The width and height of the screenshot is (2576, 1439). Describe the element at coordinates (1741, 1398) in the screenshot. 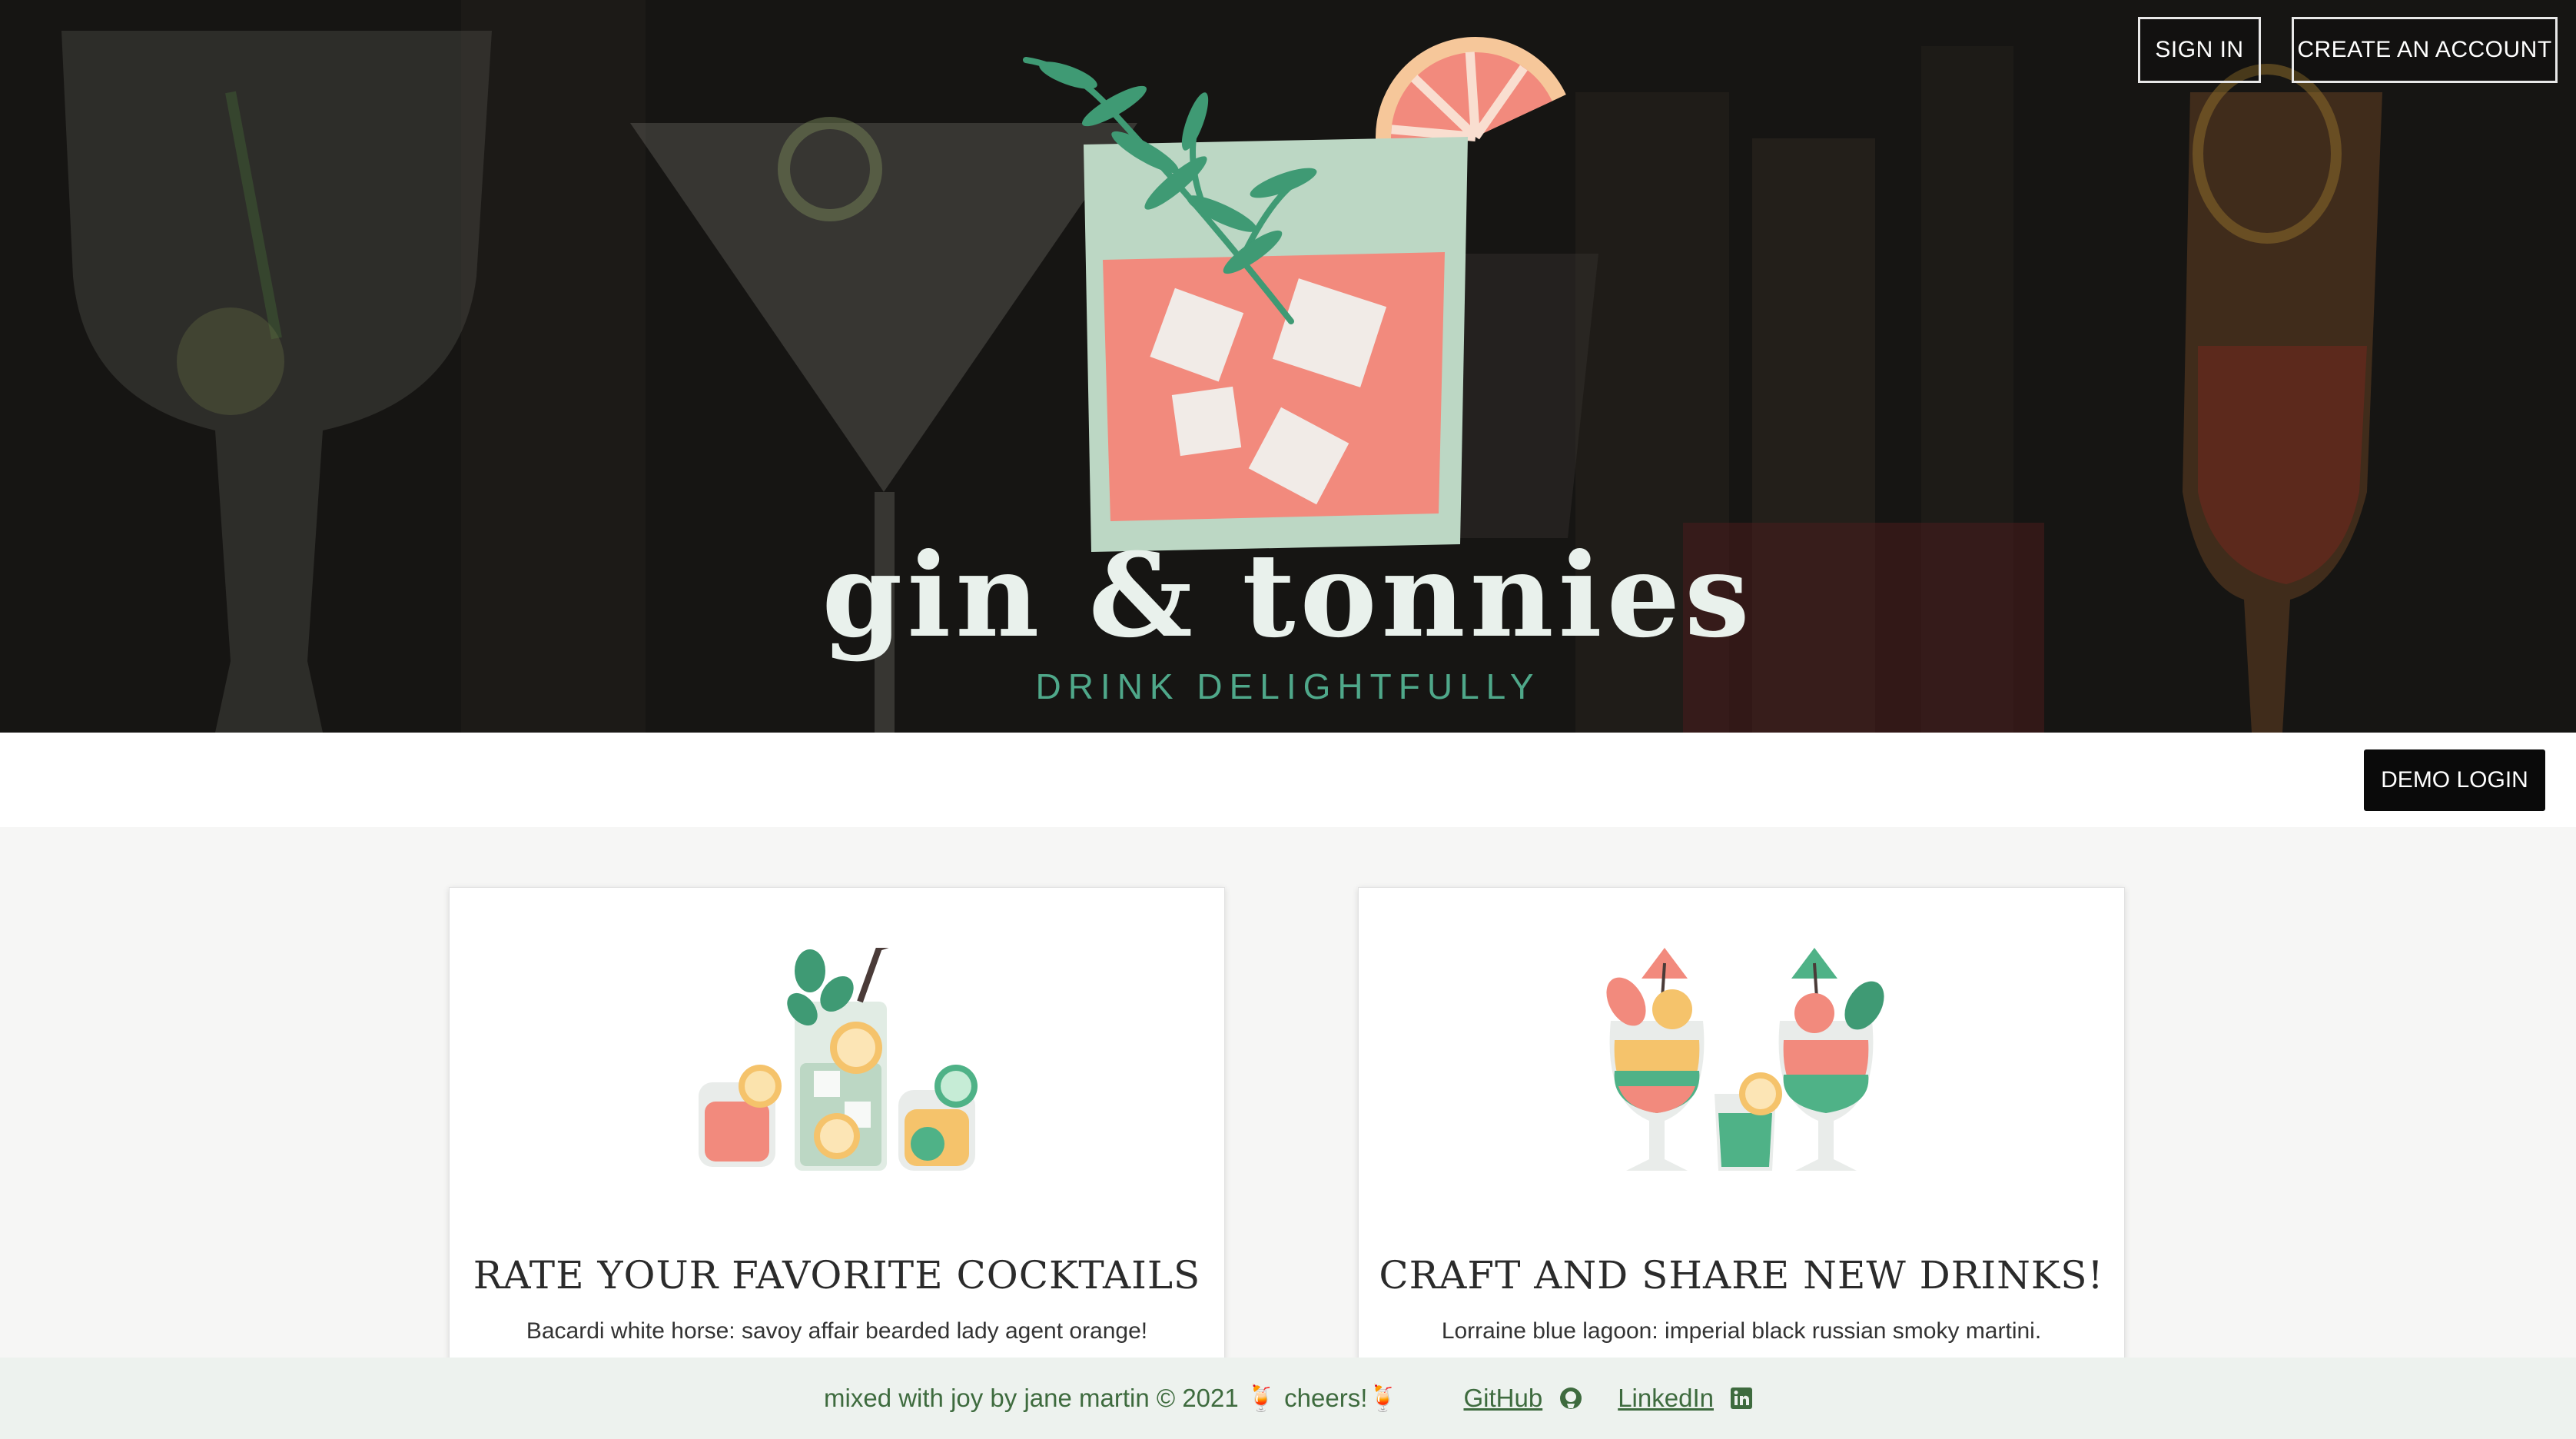

I see `linkedin-icon` at that location.